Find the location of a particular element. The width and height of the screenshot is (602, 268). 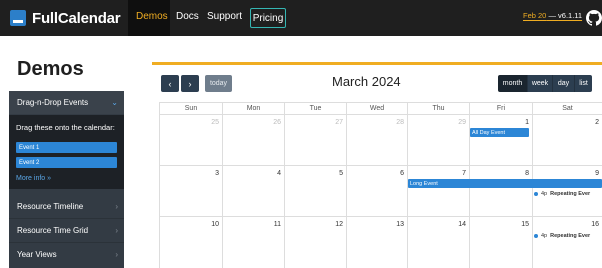

day-number: 11 is located at coordinates (277, 224).